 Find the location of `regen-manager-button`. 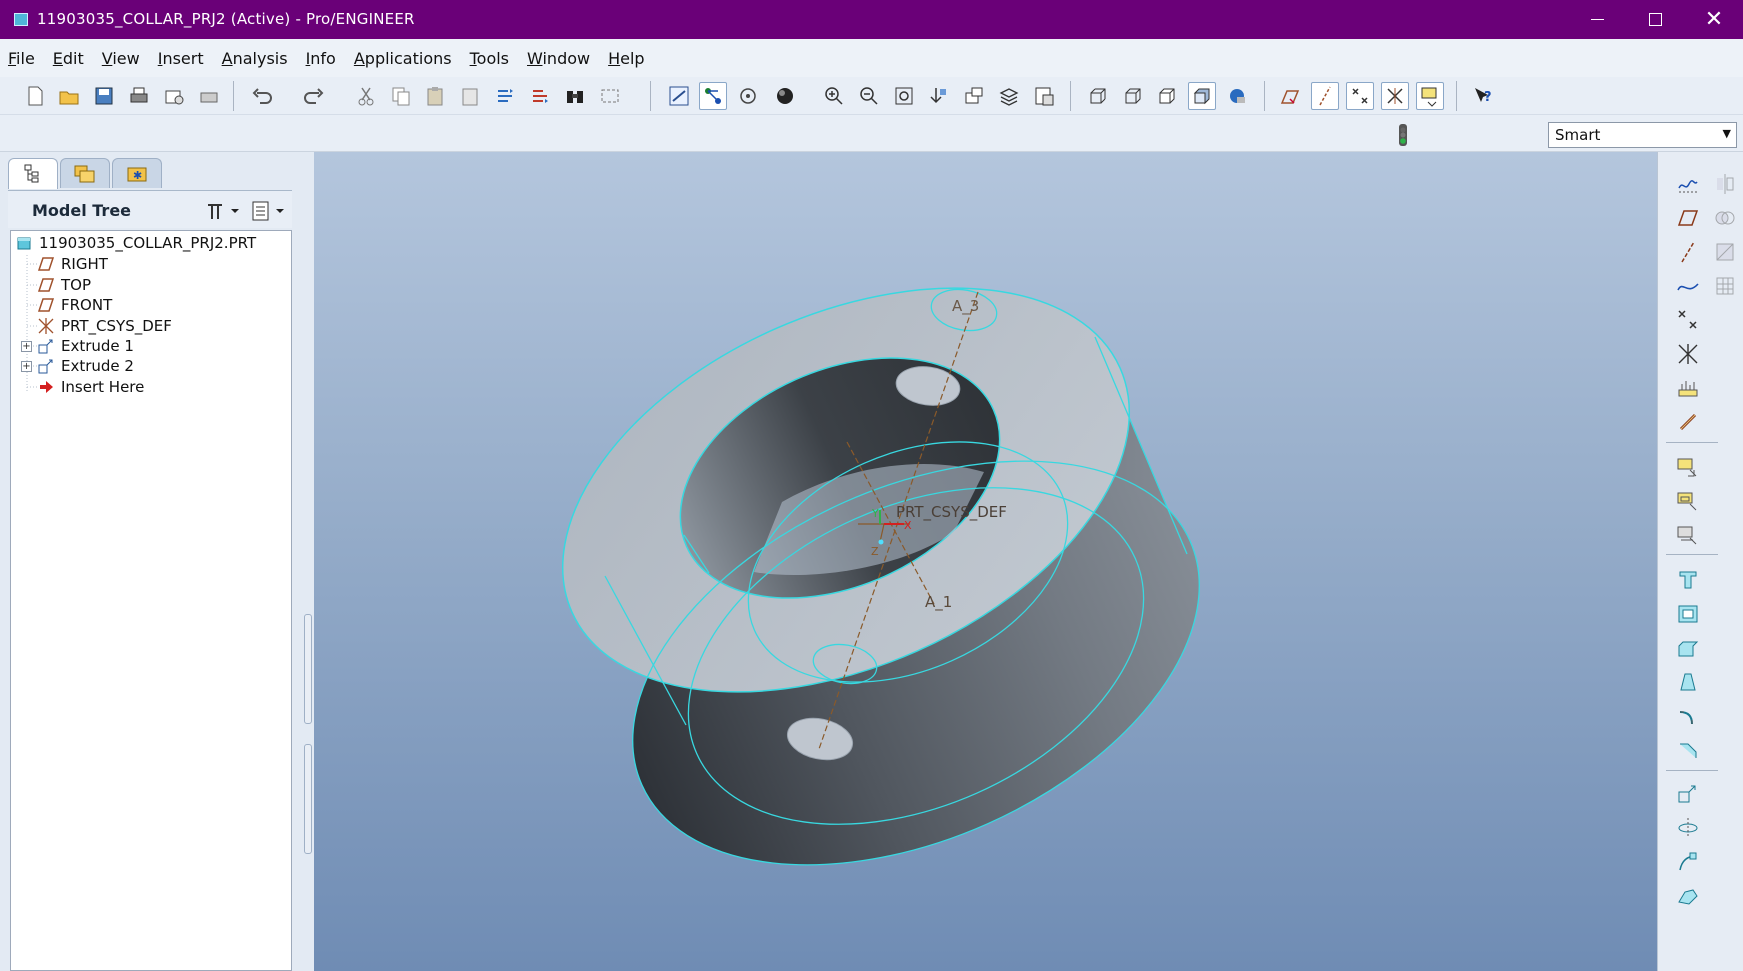

regen-manager-button is located at coordinates (540, 96).